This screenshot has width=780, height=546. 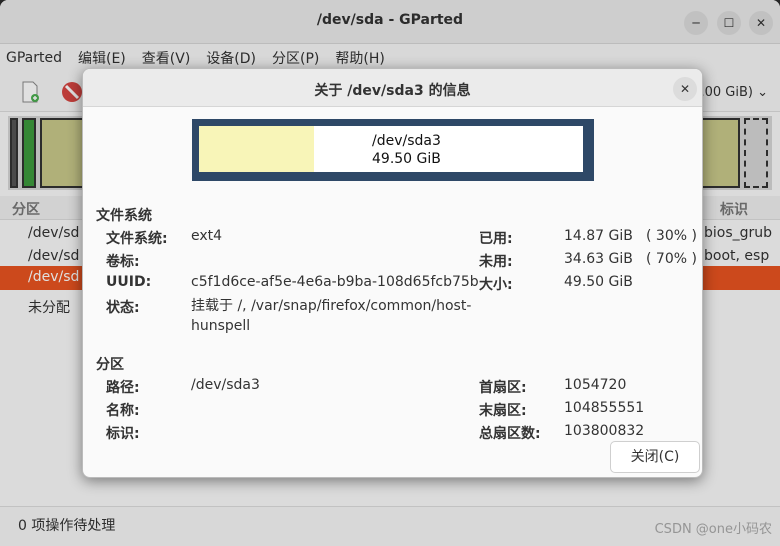 I want to click on fs-label: 文件系统:, so click(x=137, y=239).